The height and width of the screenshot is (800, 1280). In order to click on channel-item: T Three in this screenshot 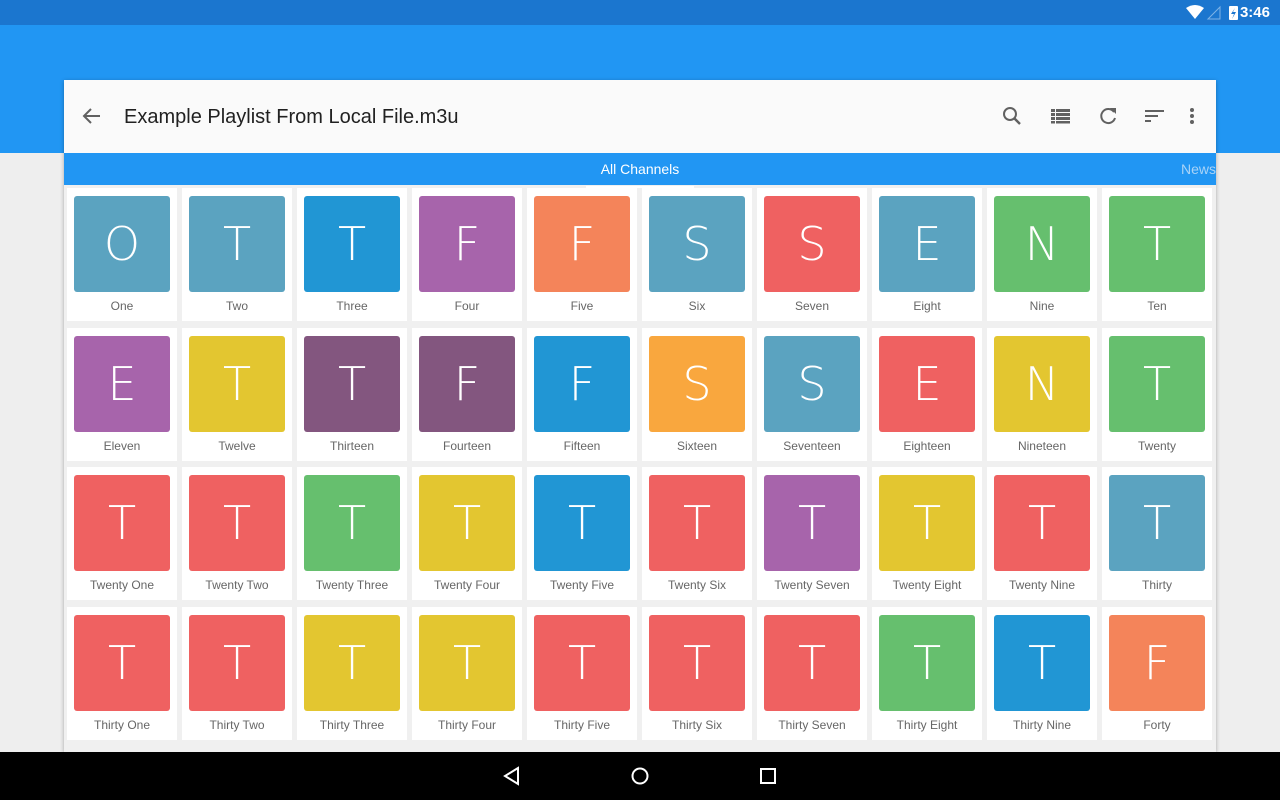, I will do `click(352, 254)`.